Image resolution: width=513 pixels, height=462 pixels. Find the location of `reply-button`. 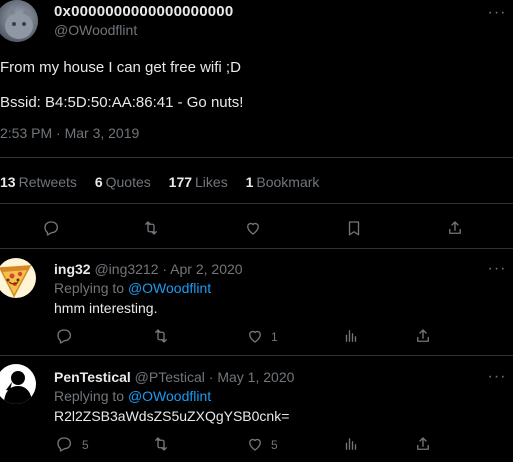

reply-button is located at coordinates (51, 228).